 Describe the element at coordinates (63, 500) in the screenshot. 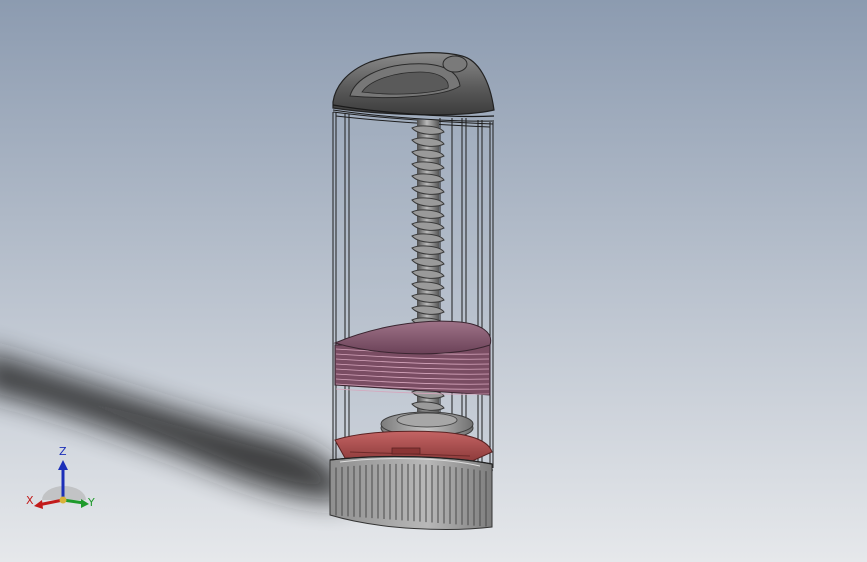

I see `triad-origin` at that location.